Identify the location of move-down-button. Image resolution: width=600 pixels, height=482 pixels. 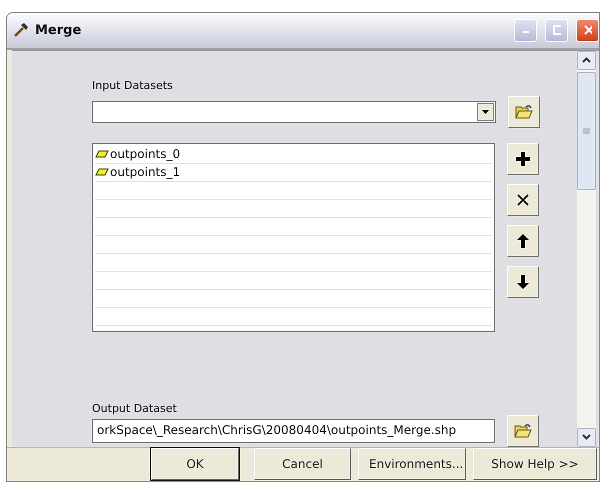
(523, 282).